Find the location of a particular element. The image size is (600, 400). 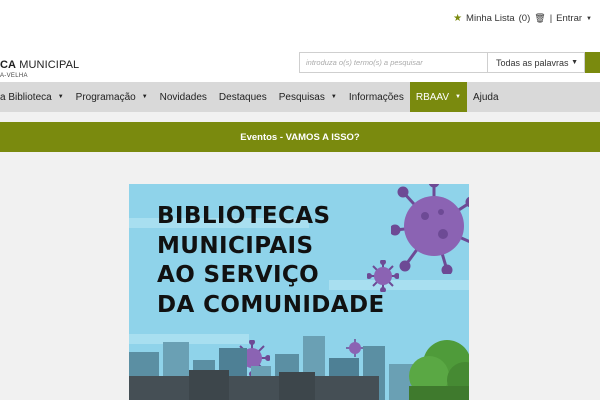

headline-line: AO SERVIÇO is located at coordinates (238, 275).